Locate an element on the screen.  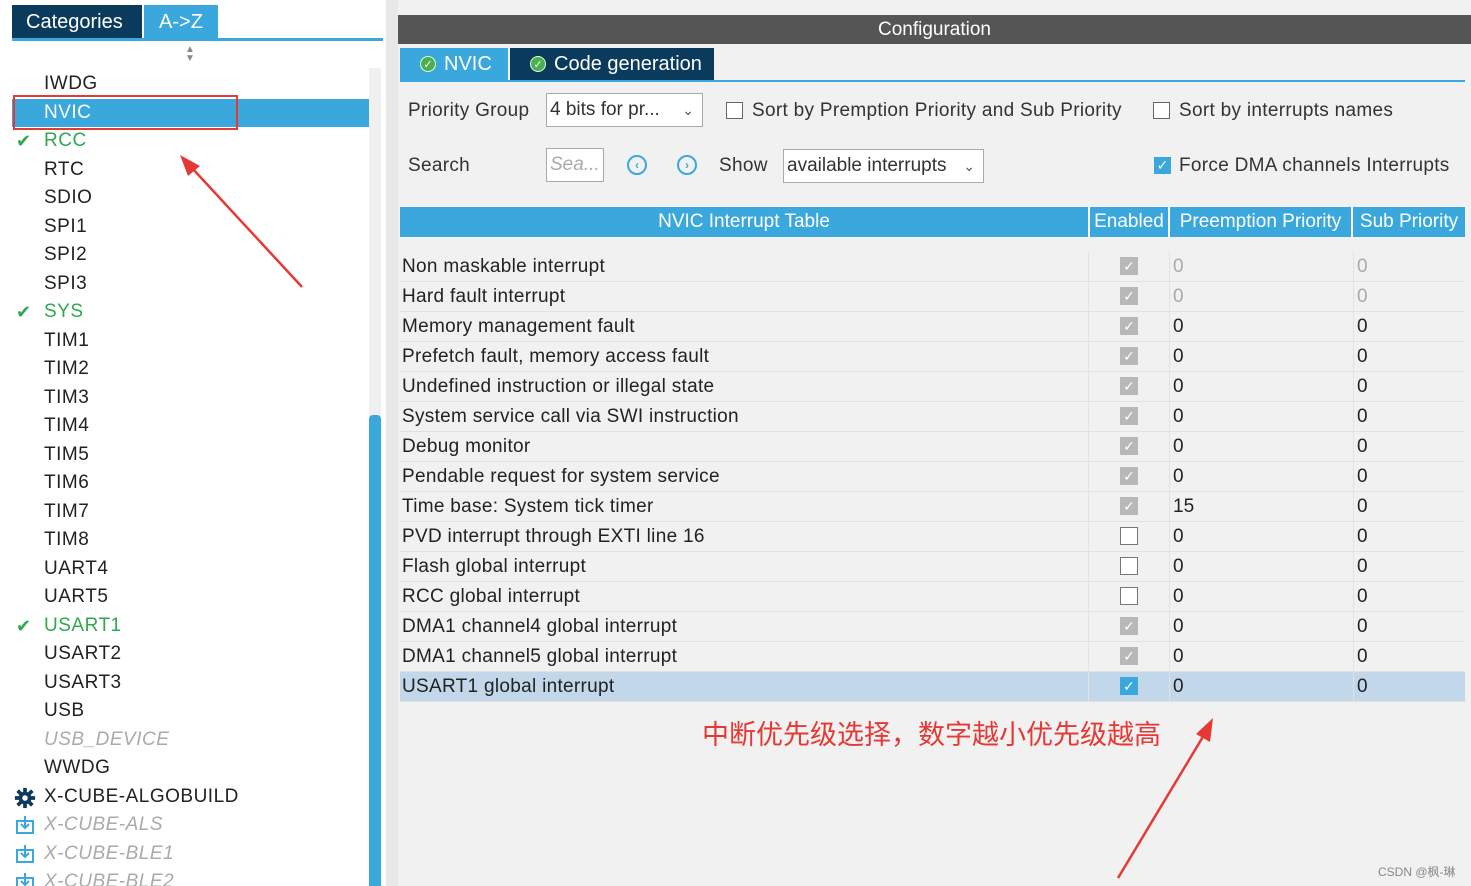
sort-arrows-icon: ▲ ▼ is located at coordinates (190, 54).